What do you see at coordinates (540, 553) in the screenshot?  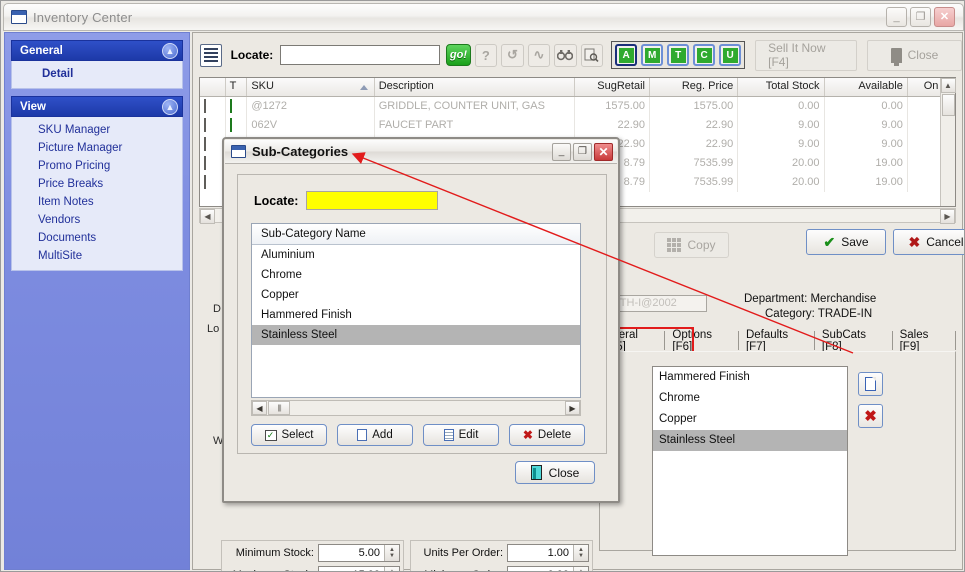 I see `units-per-order-value: 1.00` at bounding box center [540, 553].